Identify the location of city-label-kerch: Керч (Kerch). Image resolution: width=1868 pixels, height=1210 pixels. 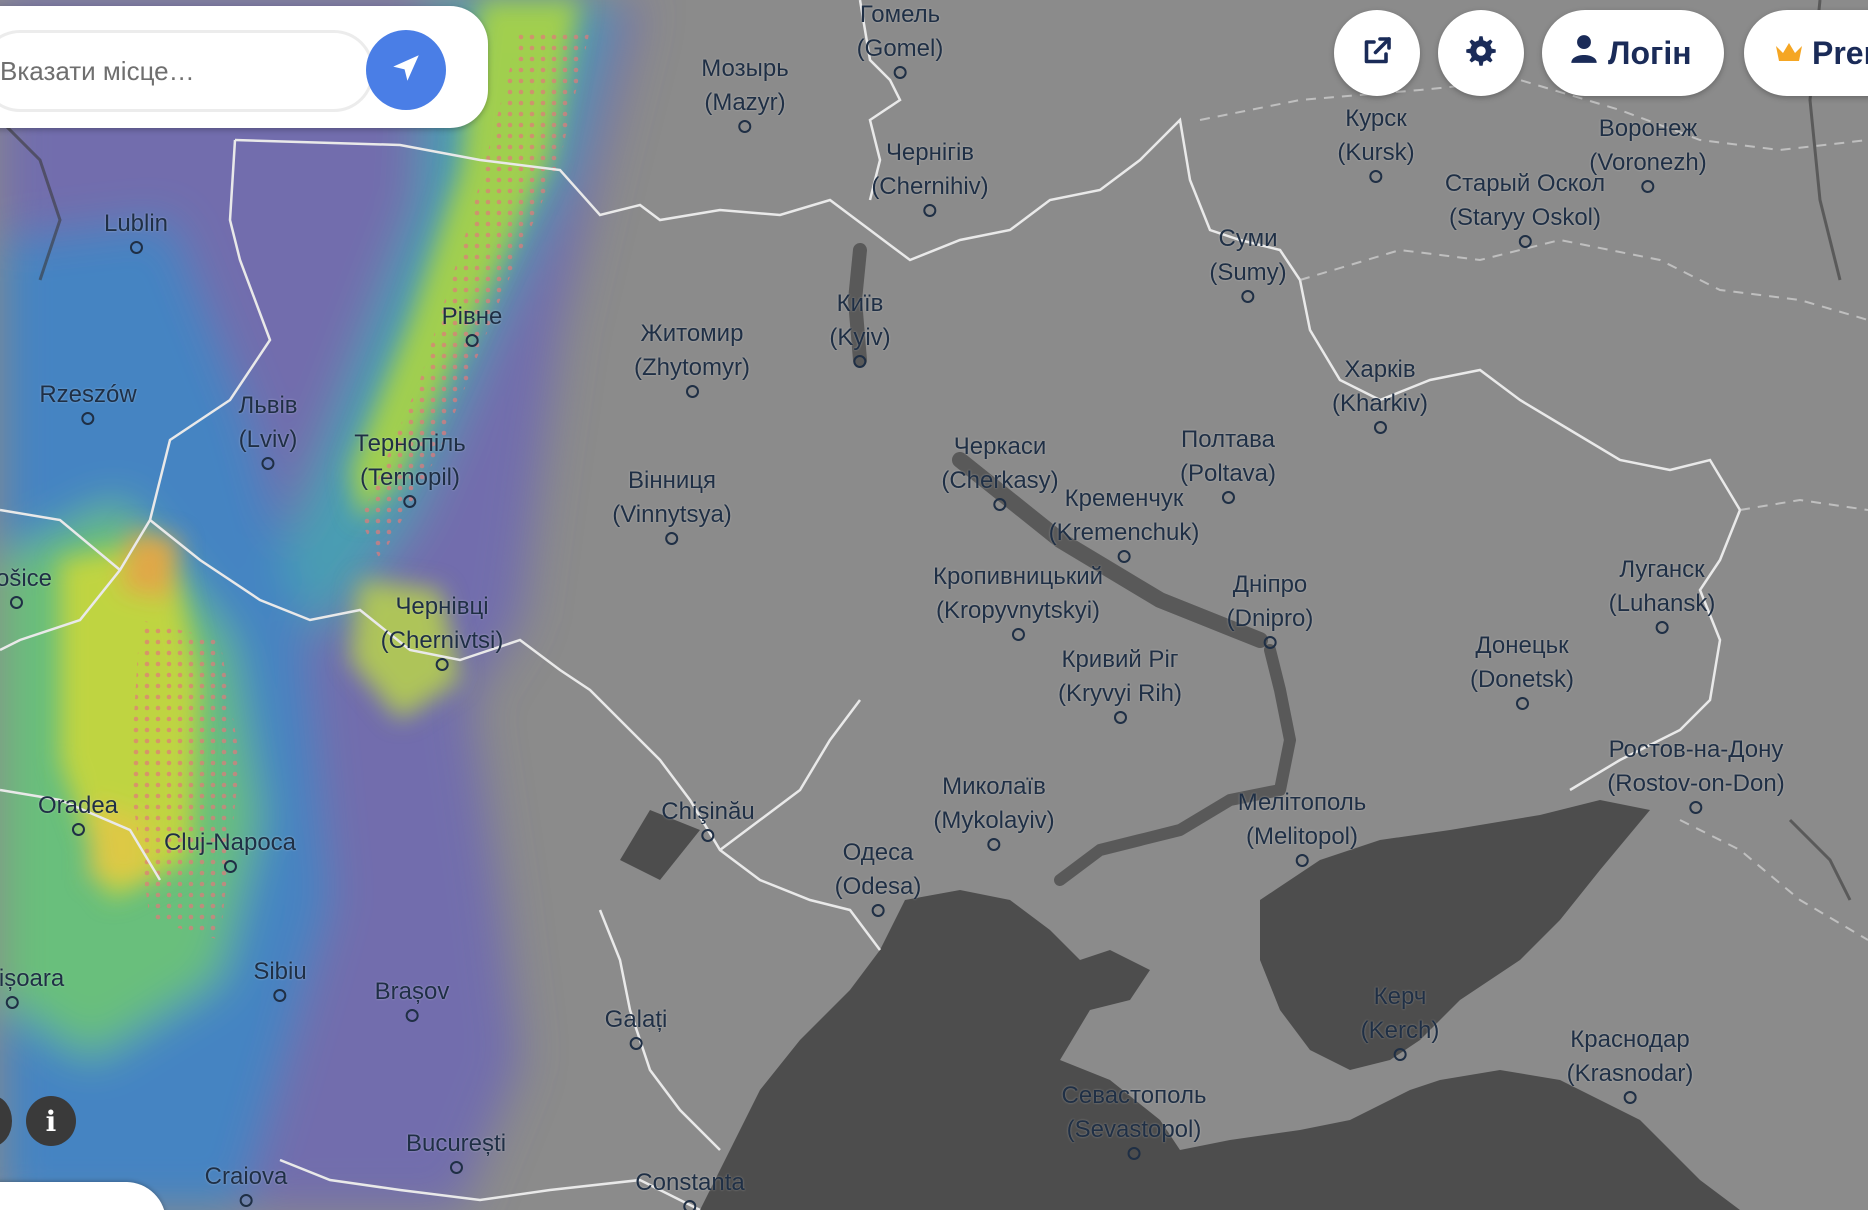
(1400, 1020).